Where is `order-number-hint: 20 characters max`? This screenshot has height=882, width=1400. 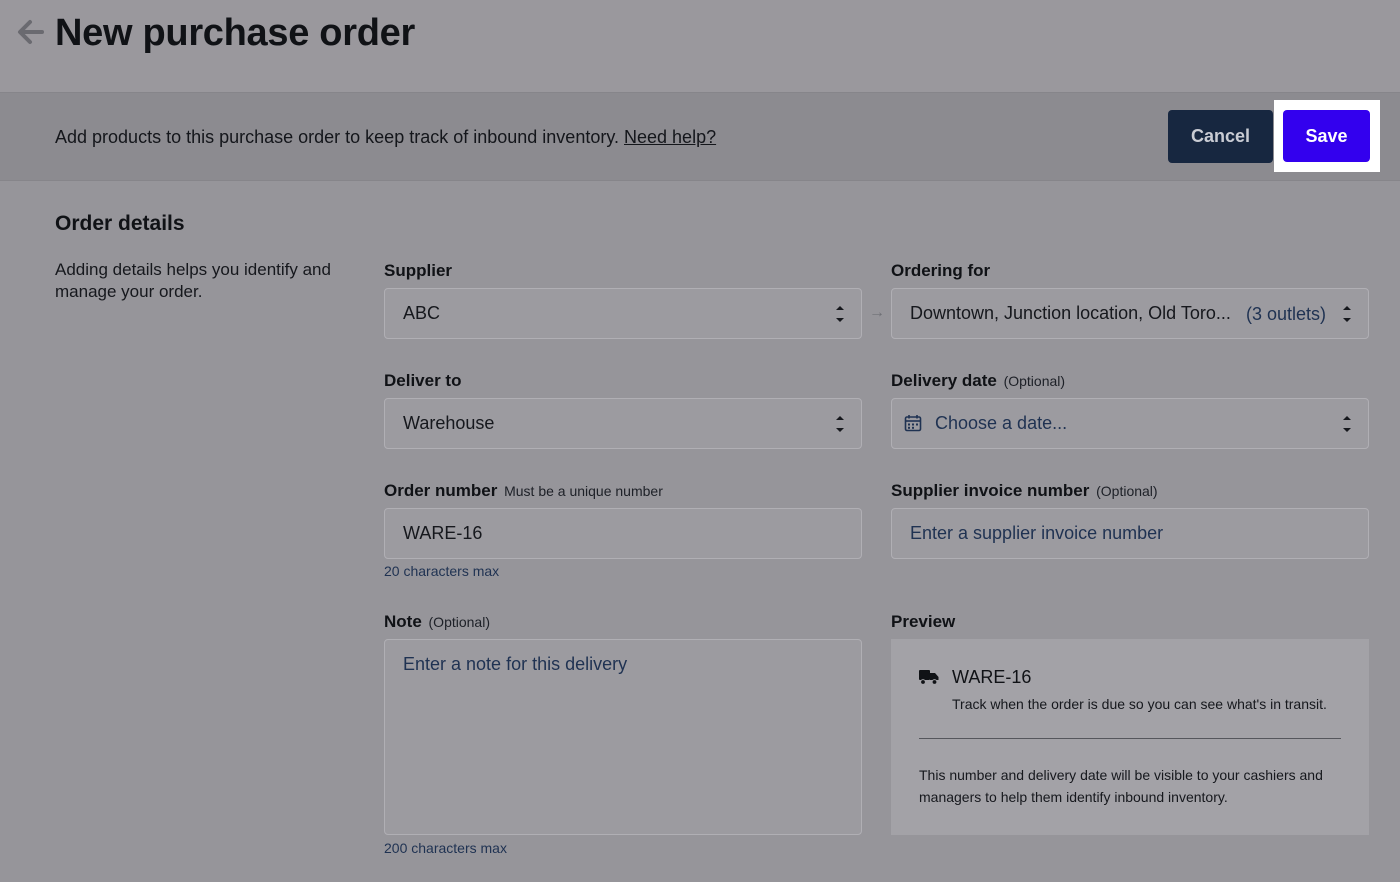
order-number-hint: 20 characters max is located at coordinates (442, 571).